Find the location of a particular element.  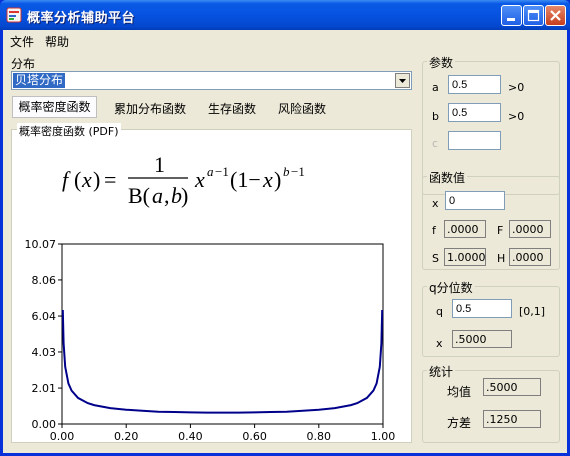

stats-variance-value: .1250 is located at coordinates (512, 419).